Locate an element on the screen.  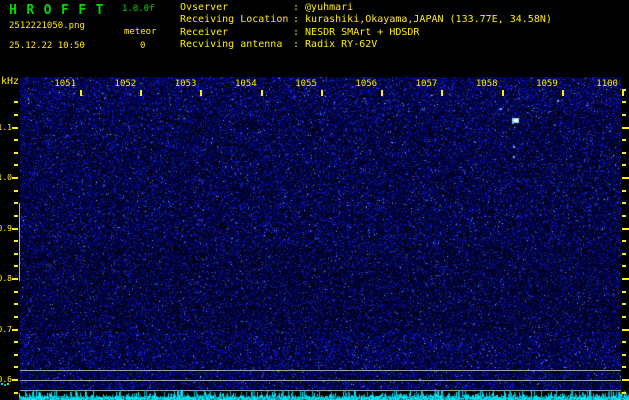
app-version: 1.0.0f is located at coordinates (138, 9).